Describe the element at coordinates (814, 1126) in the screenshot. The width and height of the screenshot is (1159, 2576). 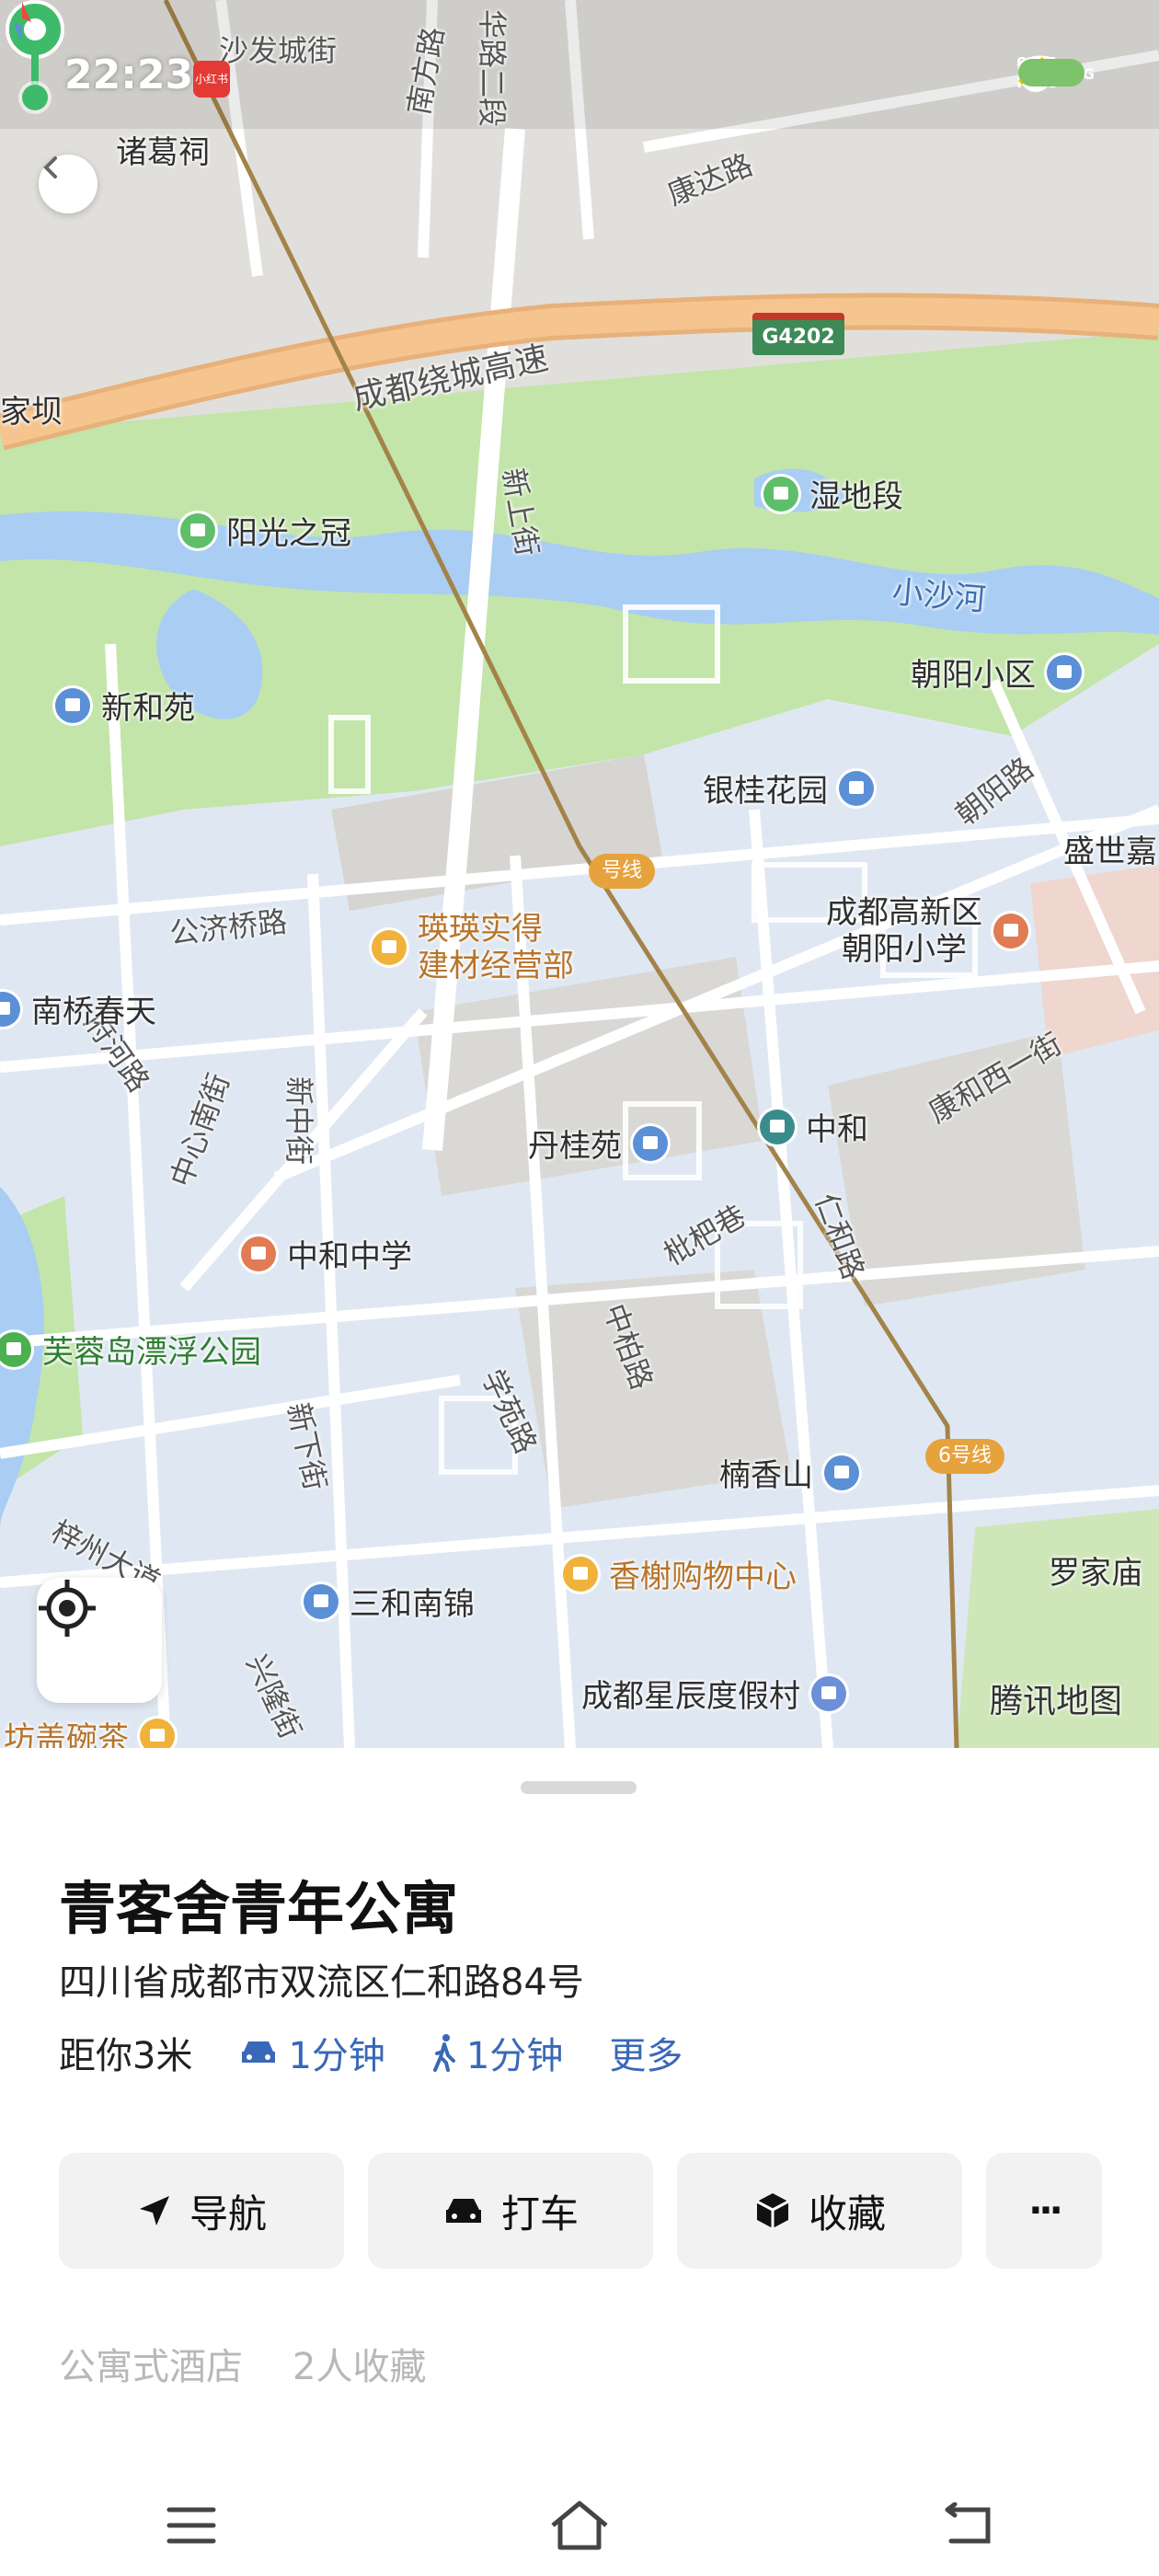
I see `poi-zhonghe-metro: 中和` at that location.